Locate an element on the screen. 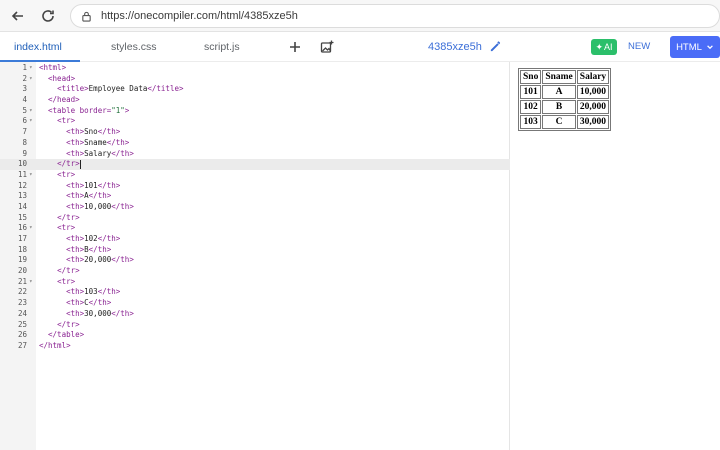 The height and width of the screenshot is (450, 720). table-cell: 10,000 is located at coordinates (593, 92).